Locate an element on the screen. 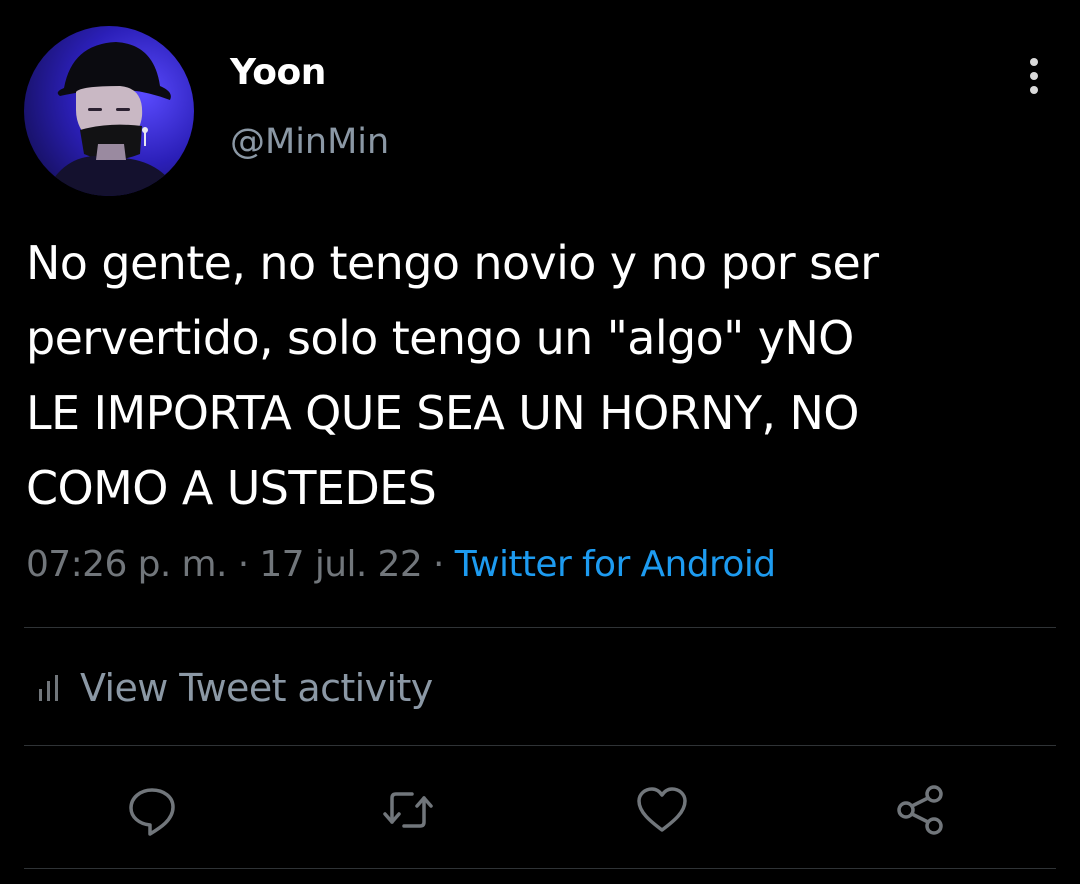 The width and height of the screenshot is (1080, 884). view-tweet-activity-button: View Tweet activity is located at coordinates (234, 688).